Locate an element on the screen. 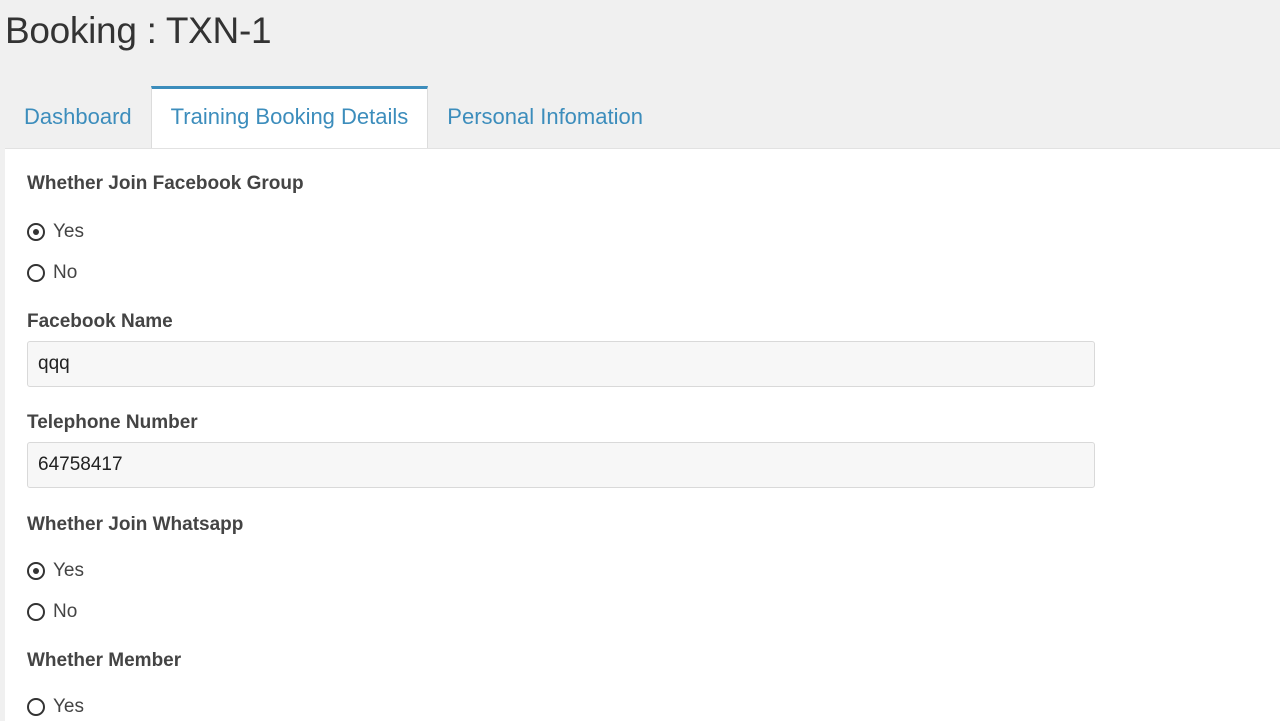 Image resolution: width=1280 pixels, height=721 pixels. member-label: Whether Member is located at coordinates (104, 660).